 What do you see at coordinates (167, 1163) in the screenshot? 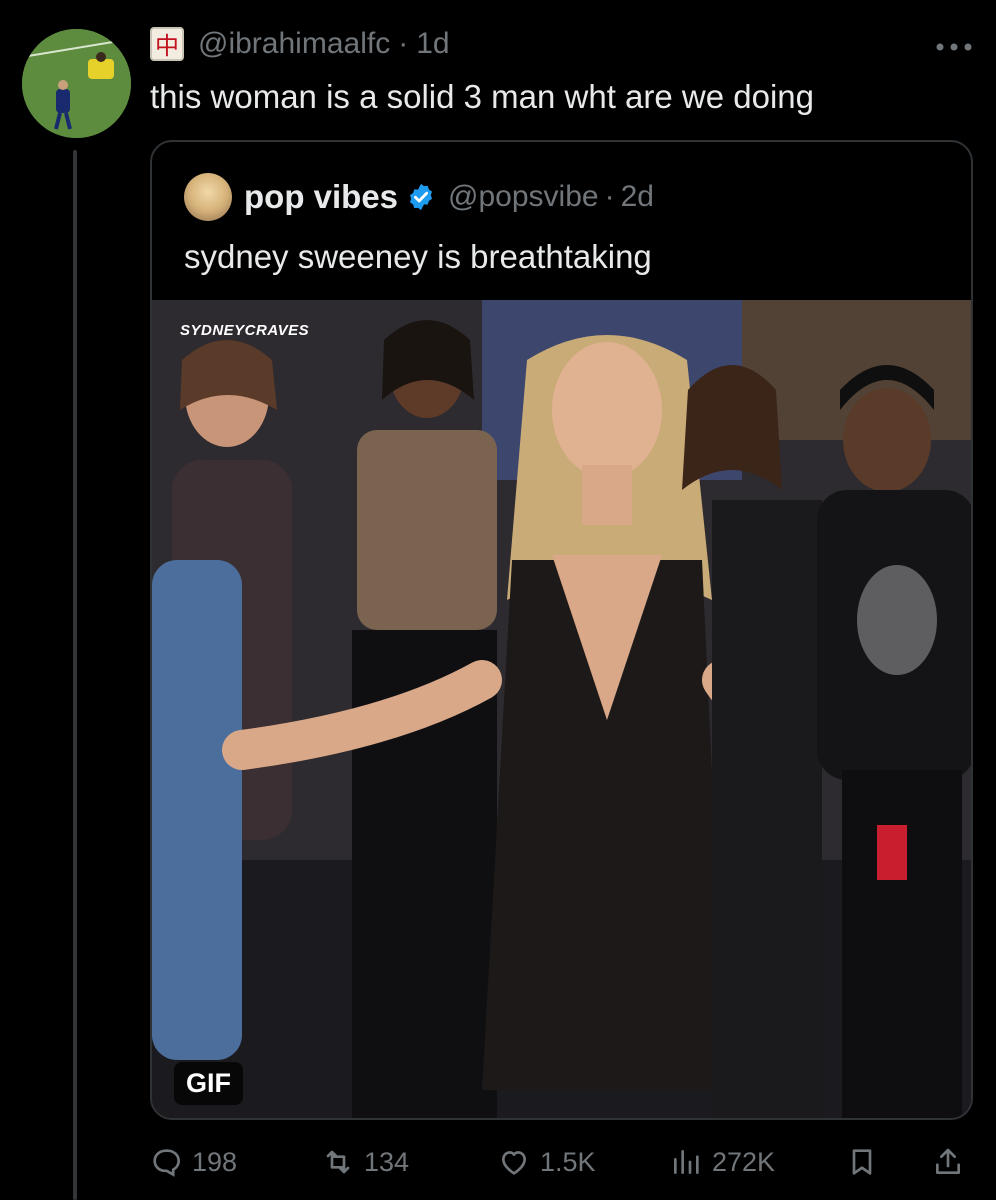
I see `reply-icon` at bounding box center [167, 1163].